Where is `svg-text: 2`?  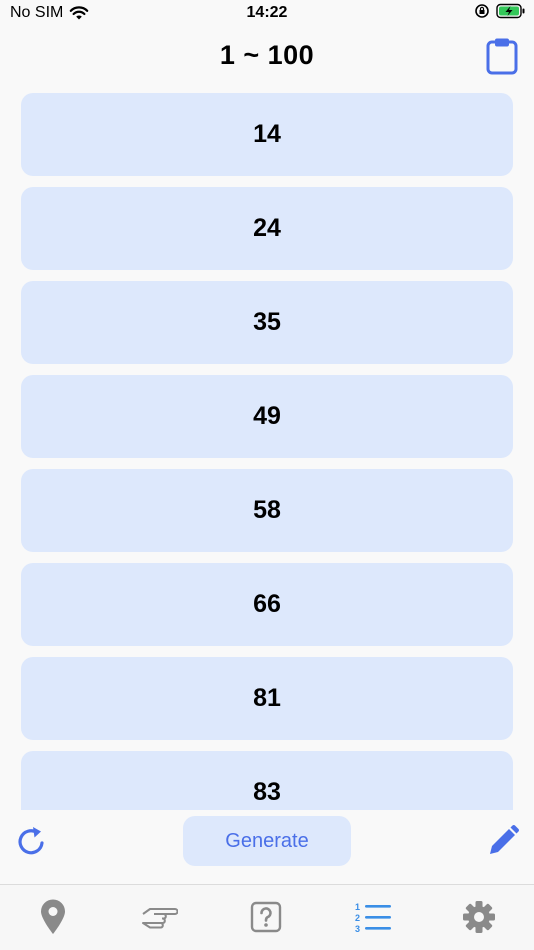 svg-text: 2 is located at coordinates (357, 918).